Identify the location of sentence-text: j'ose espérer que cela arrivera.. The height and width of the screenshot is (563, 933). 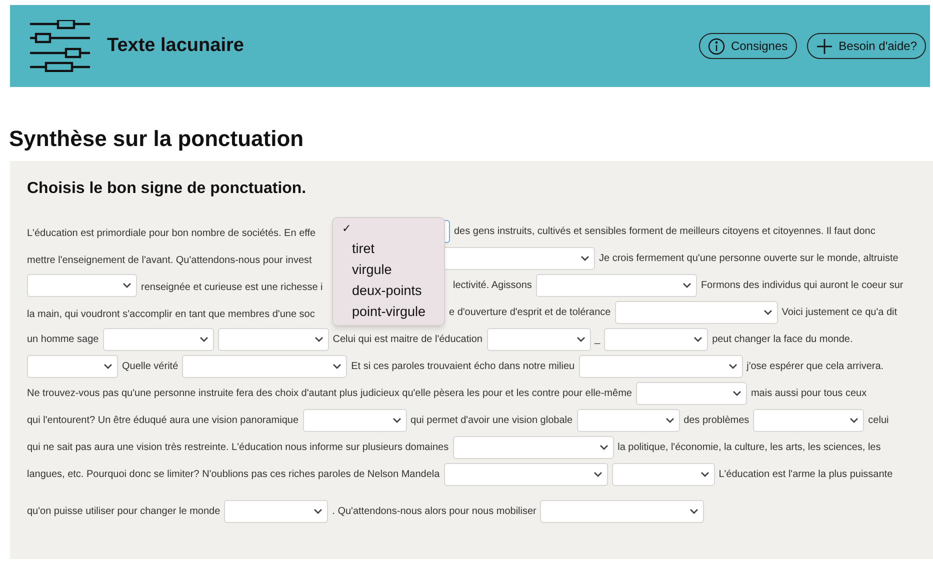
(815, 367).